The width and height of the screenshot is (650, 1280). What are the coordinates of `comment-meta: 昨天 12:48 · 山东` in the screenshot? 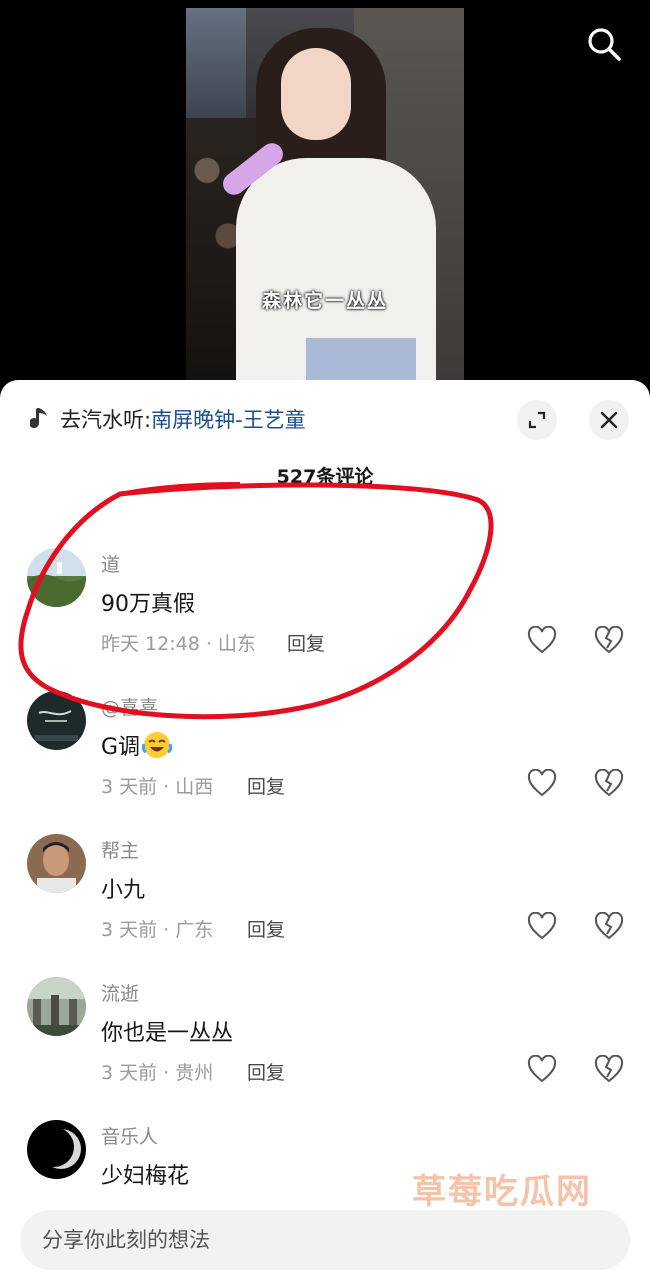 It's located at (178, 644).